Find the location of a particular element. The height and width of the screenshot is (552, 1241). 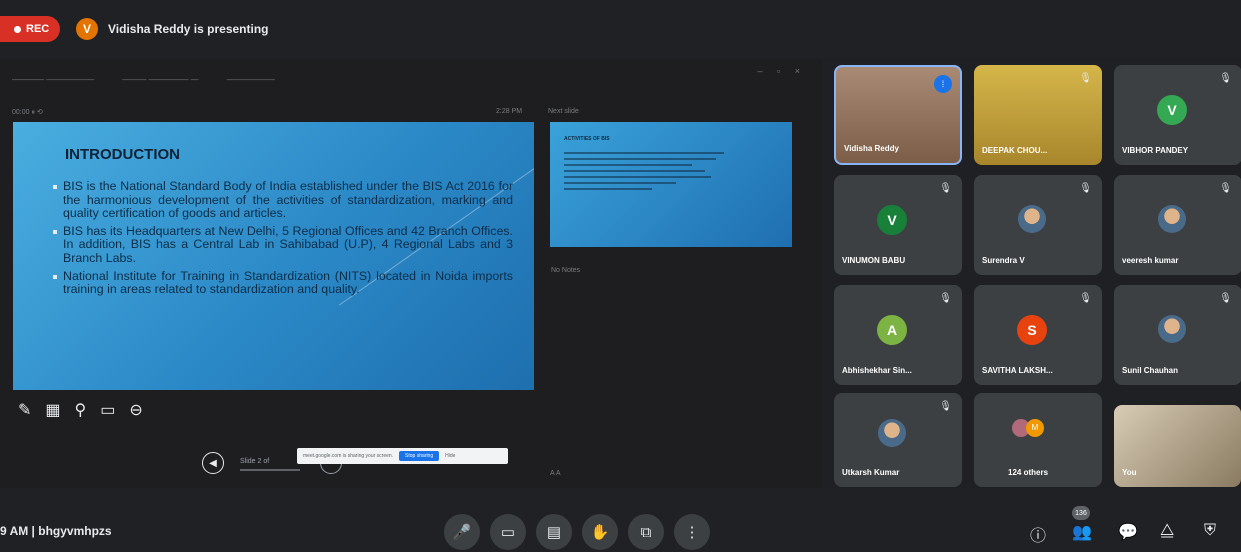

participant-tile-utkarsh: 🎙 Utkarsh Kumar is located at coordinates (898, 440).